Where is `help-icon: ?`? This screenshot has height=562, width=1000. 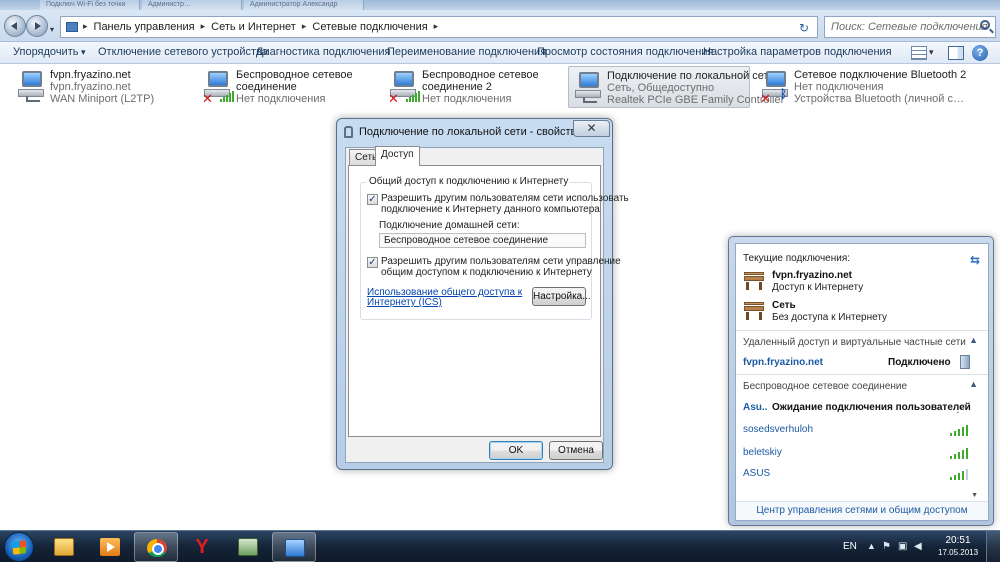 help-icon: ? is located at coordinates (980, 53).